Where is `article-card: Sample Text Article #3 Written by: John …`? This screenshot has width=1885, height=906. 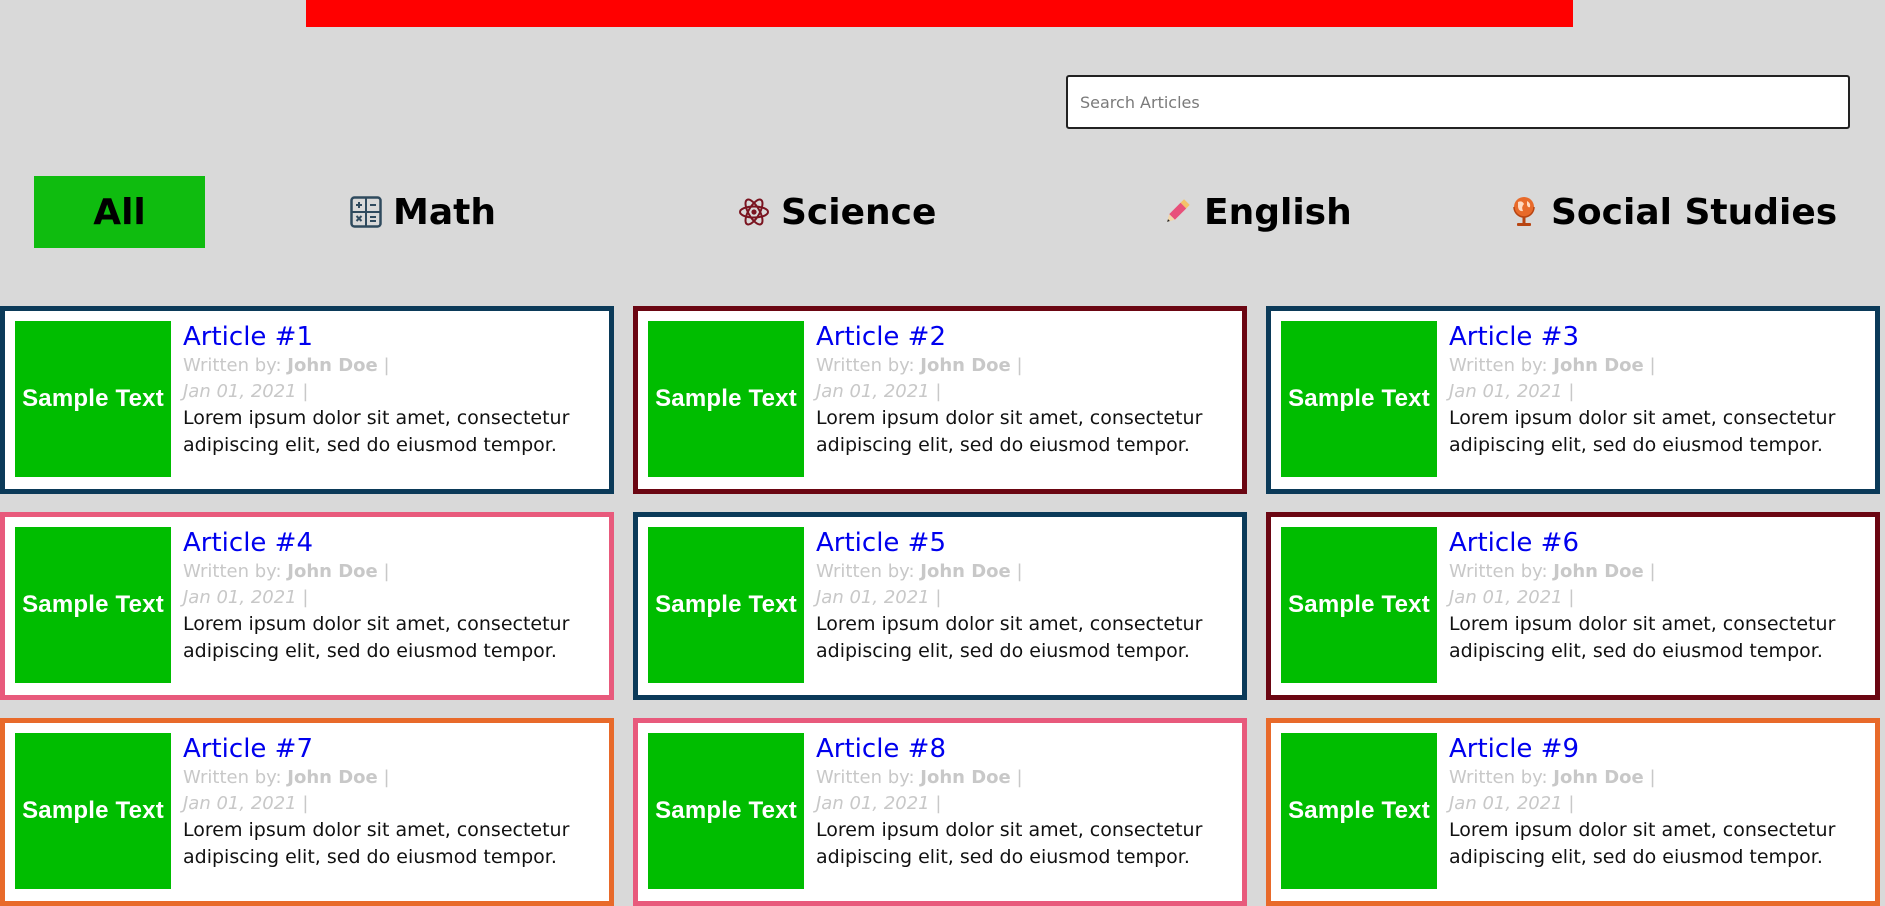
article-card: Sample Text Article #3 Written by: John … is located at coordinates (1573, 400).